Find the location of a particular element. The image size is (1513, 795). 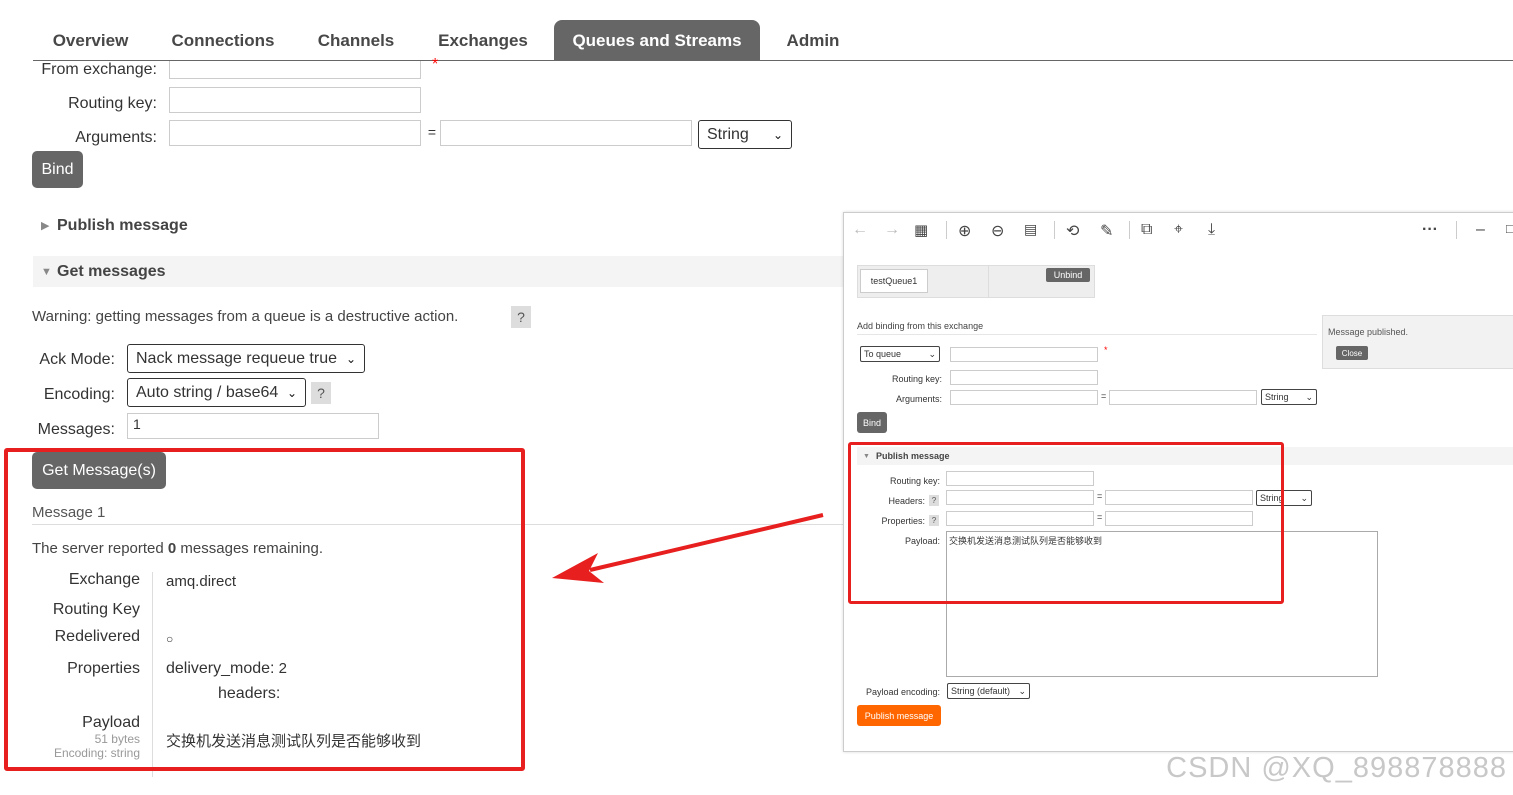

annotation-arrow is located at coordinates (688, 548).